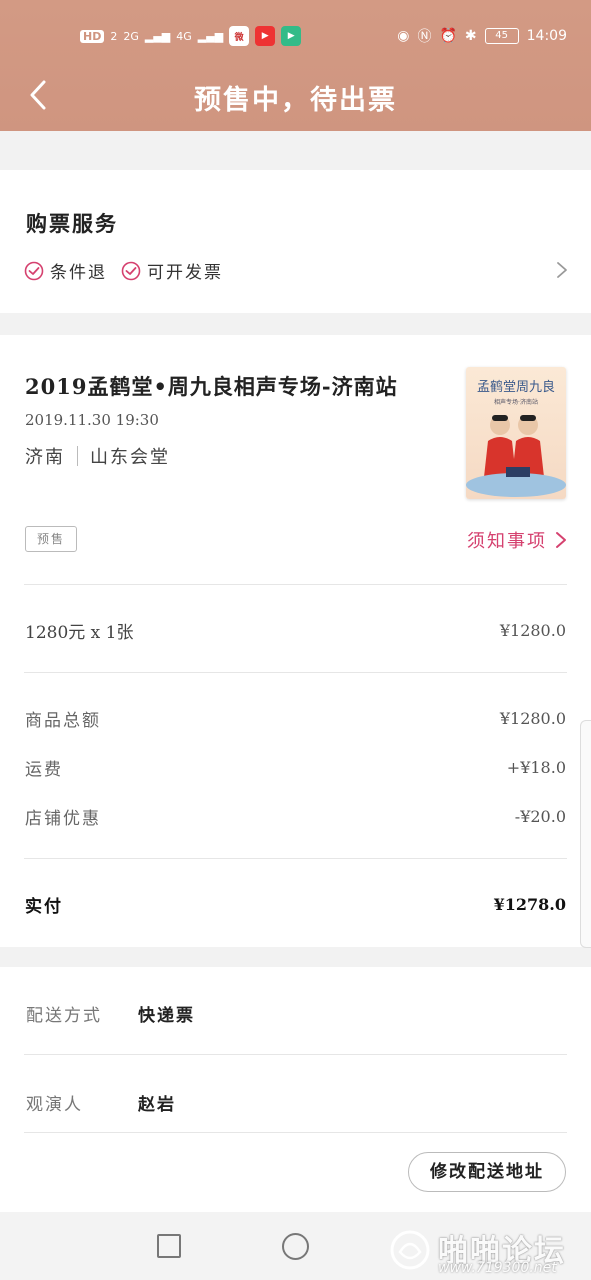 This screenshot has width=591, height=1280. Describe the element at coordinates (63, 721) in the screenshot. I see `price-label: 商品总额` at that location.